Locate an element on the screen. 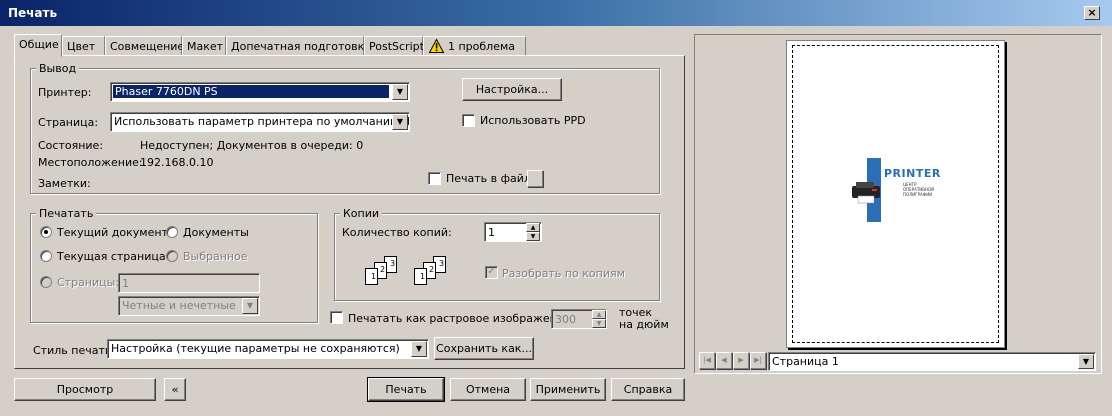 The width and height of the screenshot is (1112, 416). collate-icon-label-1: 1 is located at coordinates (373, 276).